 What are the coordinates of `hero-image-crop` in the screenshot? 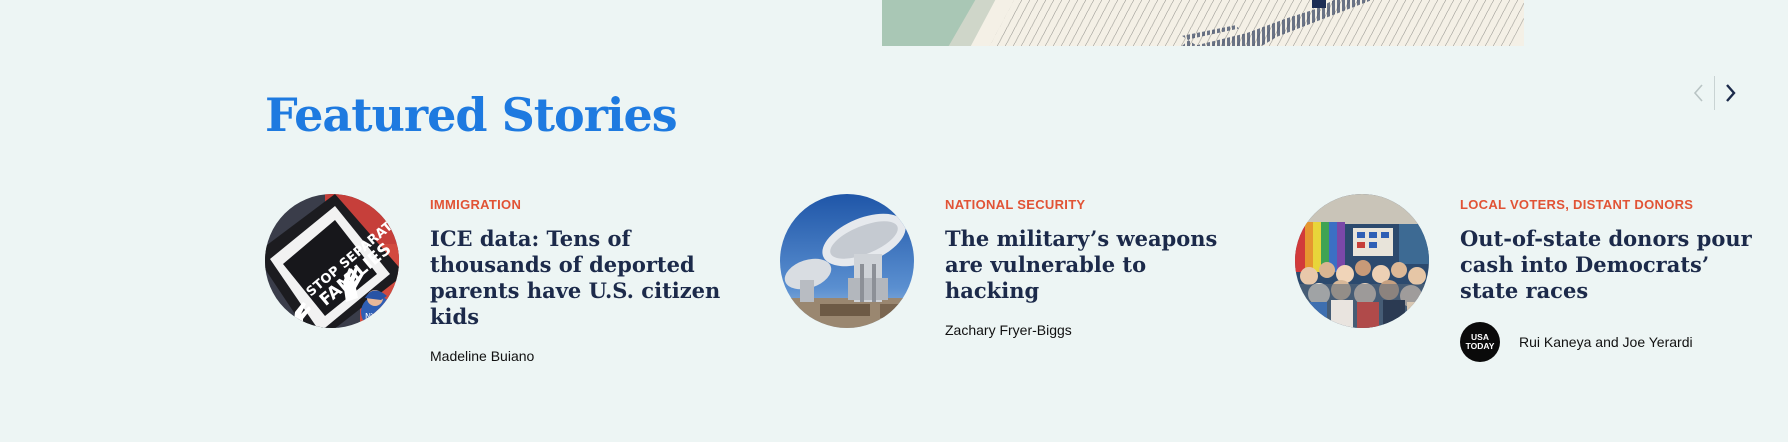 It's located at (1203, 23).